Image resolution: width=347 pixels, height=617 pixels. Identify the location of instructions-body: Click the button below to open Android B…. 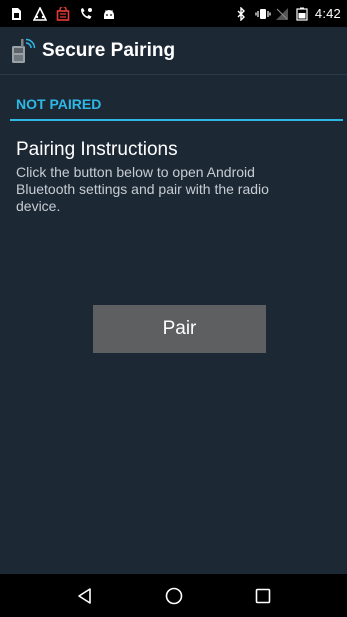
(142, 189).